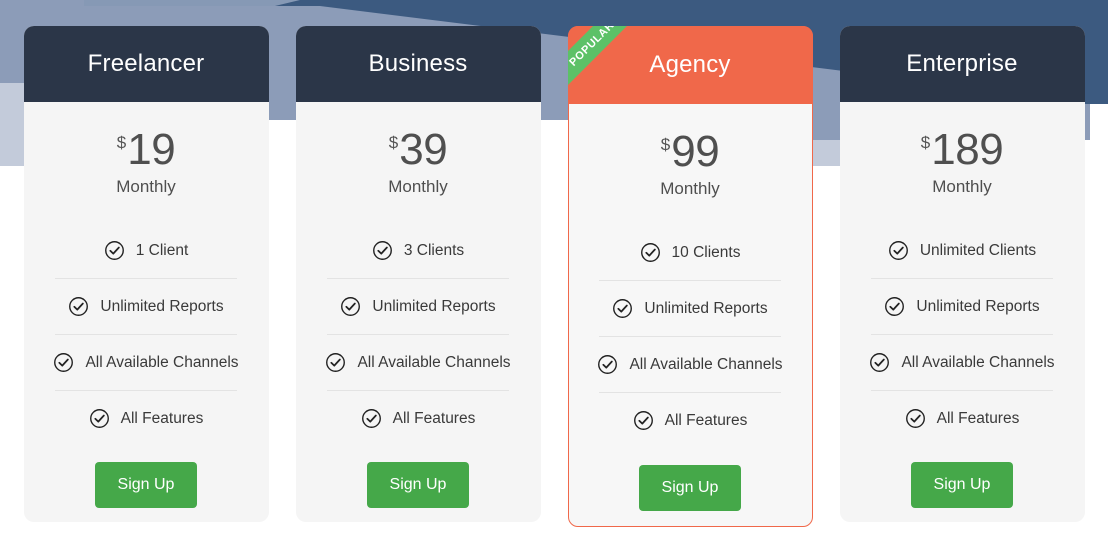 The height and width of the screenshot is (548, 1108). I want to click on popular-ribbon: POPULAR, so click(608, 64).